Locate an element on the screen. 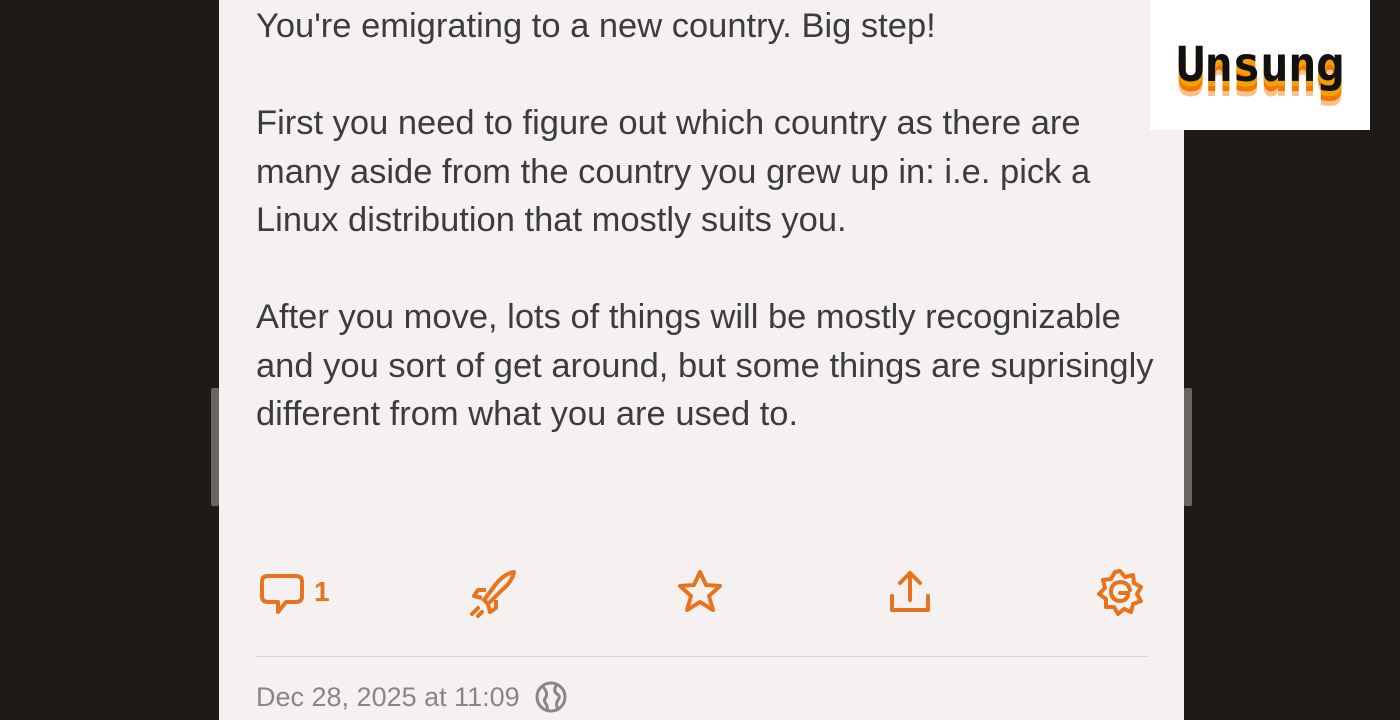 Image resolution: width=1400 pixels, height=720 pixels. reply-button: 1 is located at coordinates (293, 592).